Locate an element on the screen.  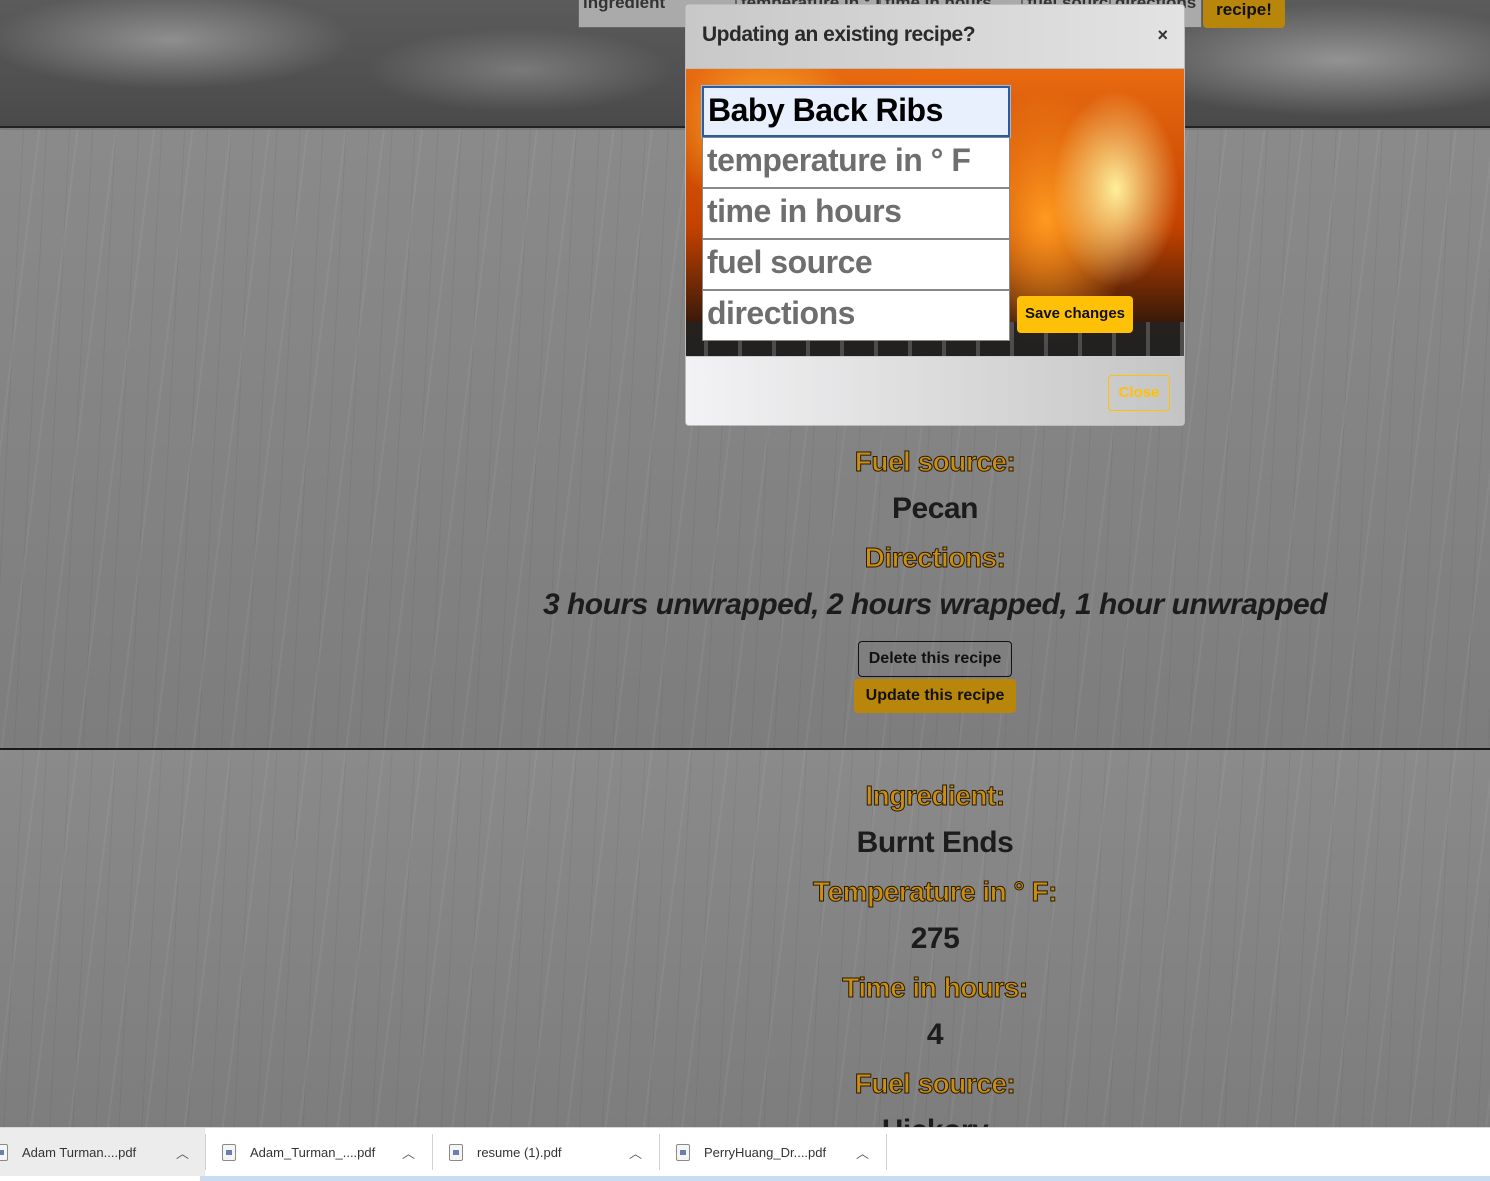
recipe2-fuel-label-row: Fuel source: is located at coordinates (745, 1084).